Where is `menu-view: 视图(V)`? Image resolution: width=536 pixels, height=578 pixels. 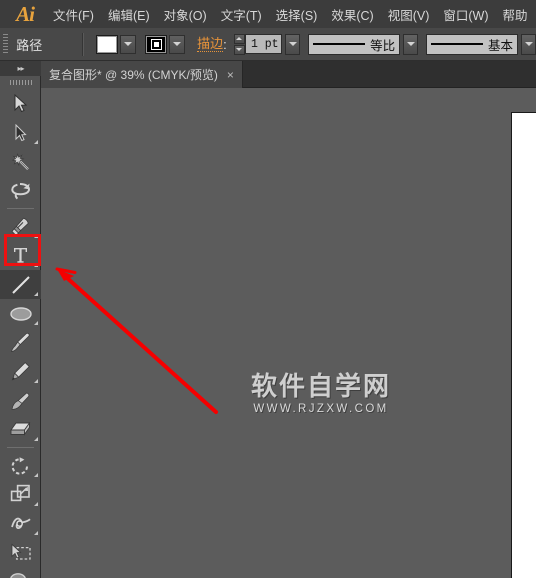
menu-view: 视图(V) is located at coordinates (409, 14).